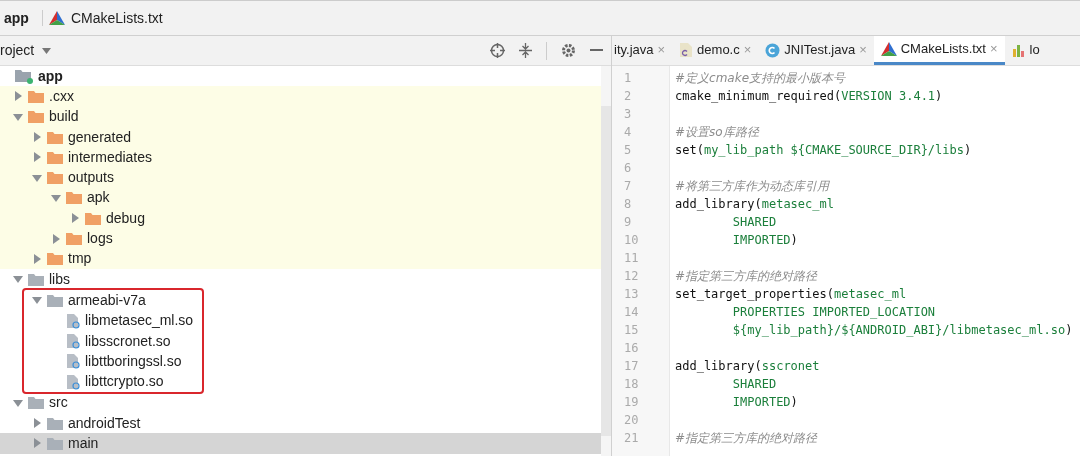 The width and height of the screenshot is (1080, 456). What do you see at coordinates (59, 279) in the screenshot?
I see `tree-label: libs` at bounding box center [59, 279].